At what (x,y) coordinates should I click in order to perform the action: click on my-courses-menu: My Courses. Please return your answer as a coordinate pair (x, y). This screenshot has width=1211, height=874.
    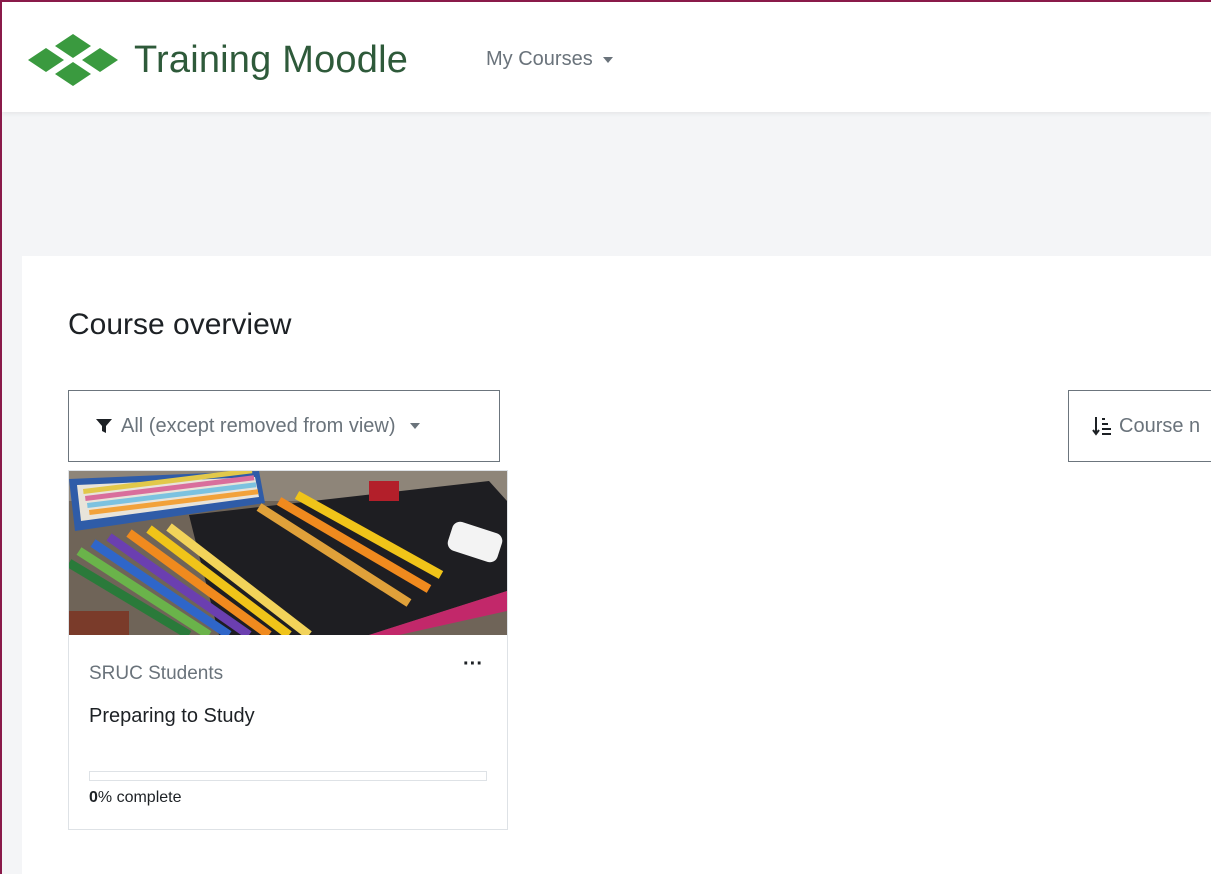
    Looking at the image, I should click on (549, 59).